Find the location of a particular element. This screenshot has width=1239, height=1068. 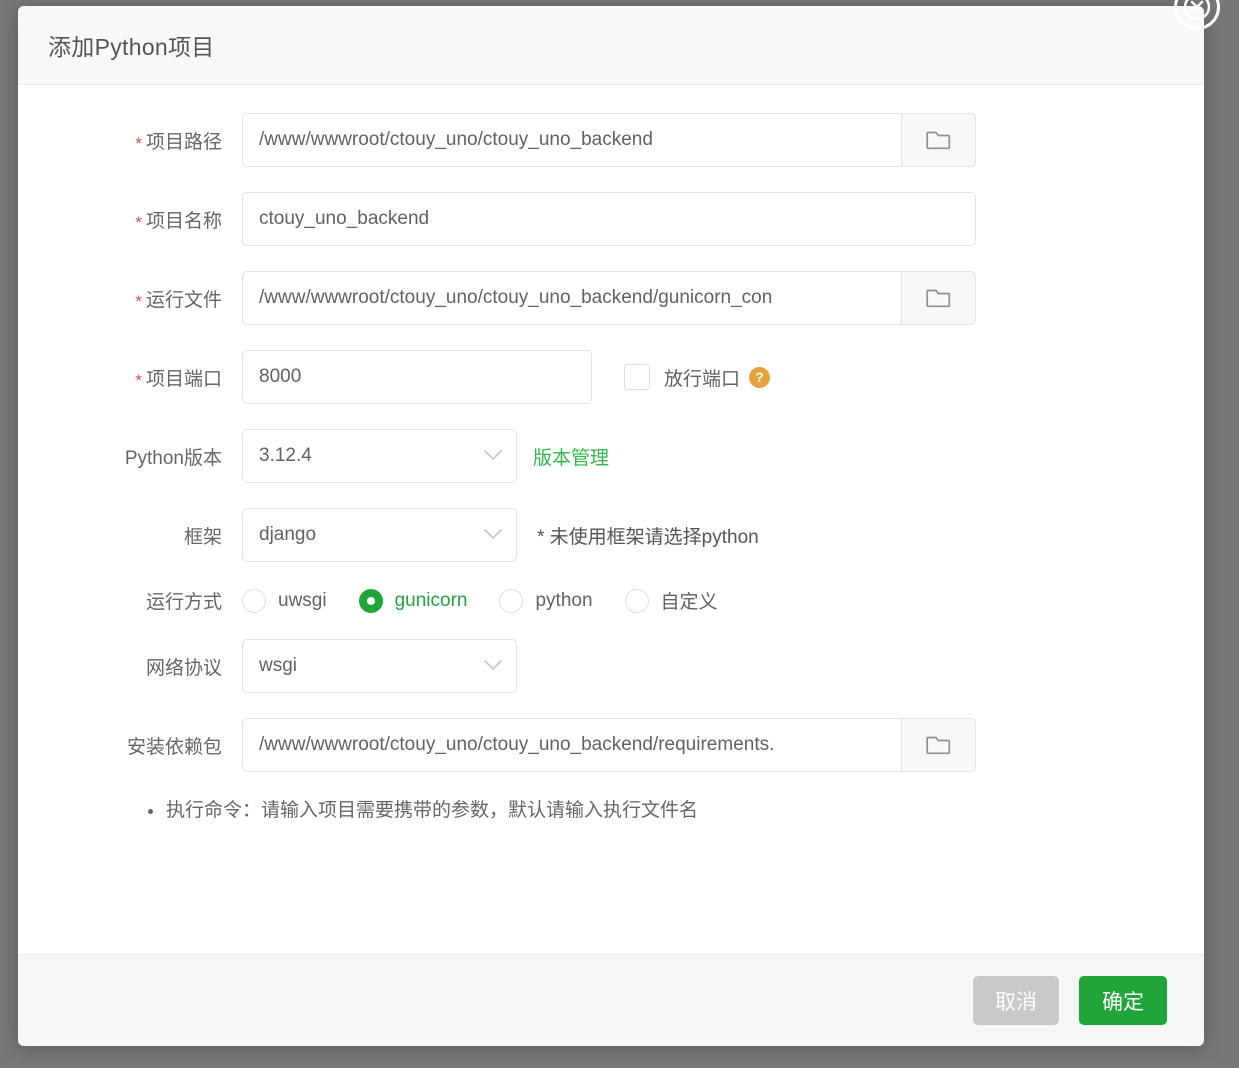

label-run-file: * 运行文件 is located at coordinates (130, 298).